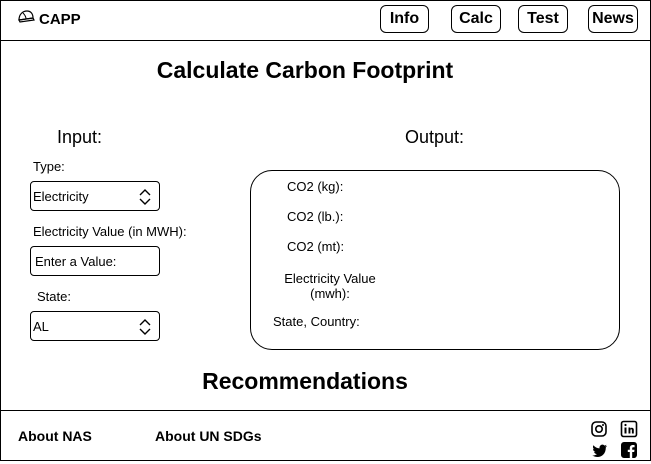 Image resolution: width=651 pixels, height=464 pixels. Describe the element at coordinates (95, 326) in the screenshot. I see `state-select: AL` at that location.